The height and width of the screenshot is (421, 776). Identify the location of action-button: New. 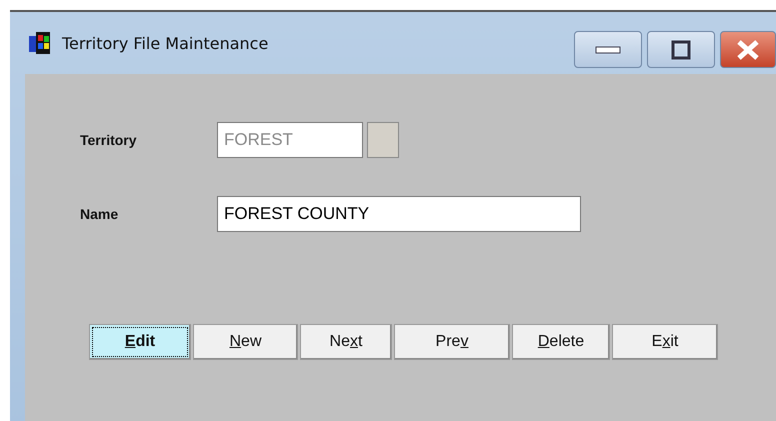
(245, 342).